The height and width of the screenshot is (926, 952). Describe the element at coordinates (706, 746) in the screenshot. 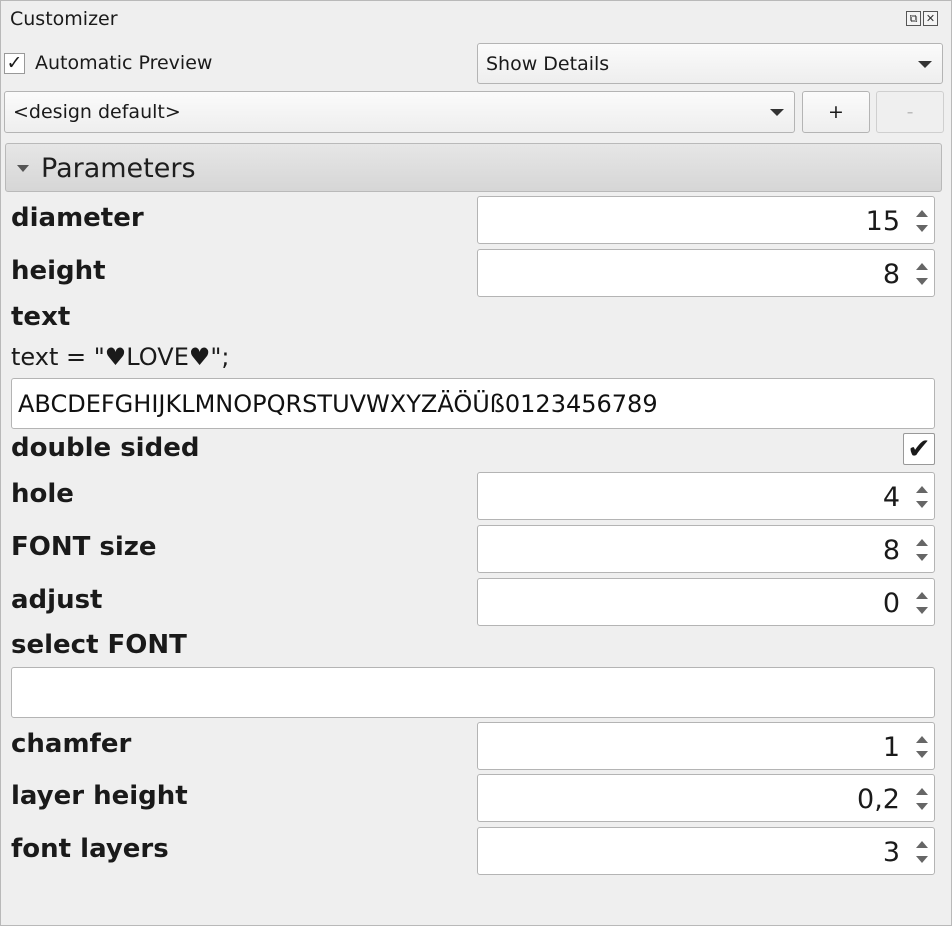

I see `chamfer-spinbox: 1` at that location.